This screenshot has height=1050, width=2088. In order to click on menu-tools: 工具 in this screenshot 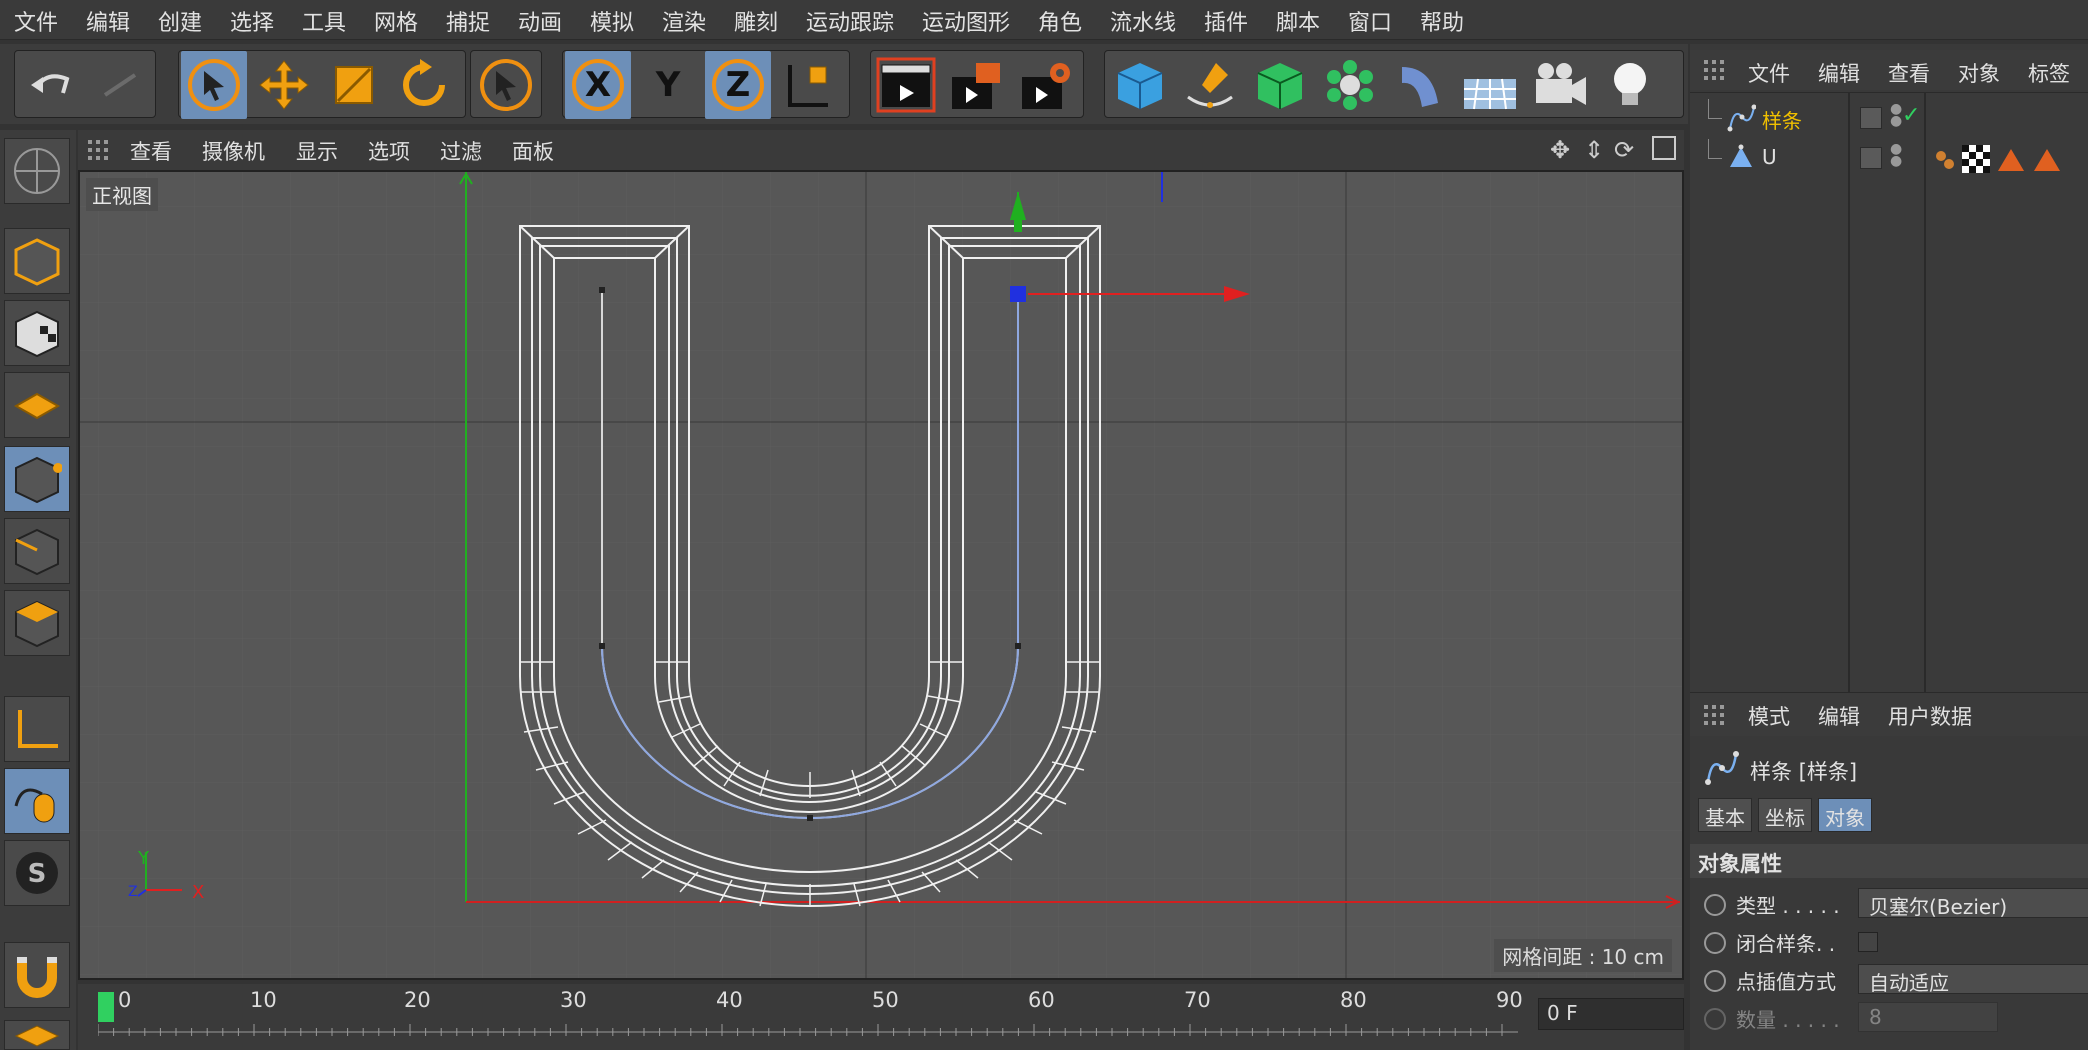, I will do `click(324, 21)`.